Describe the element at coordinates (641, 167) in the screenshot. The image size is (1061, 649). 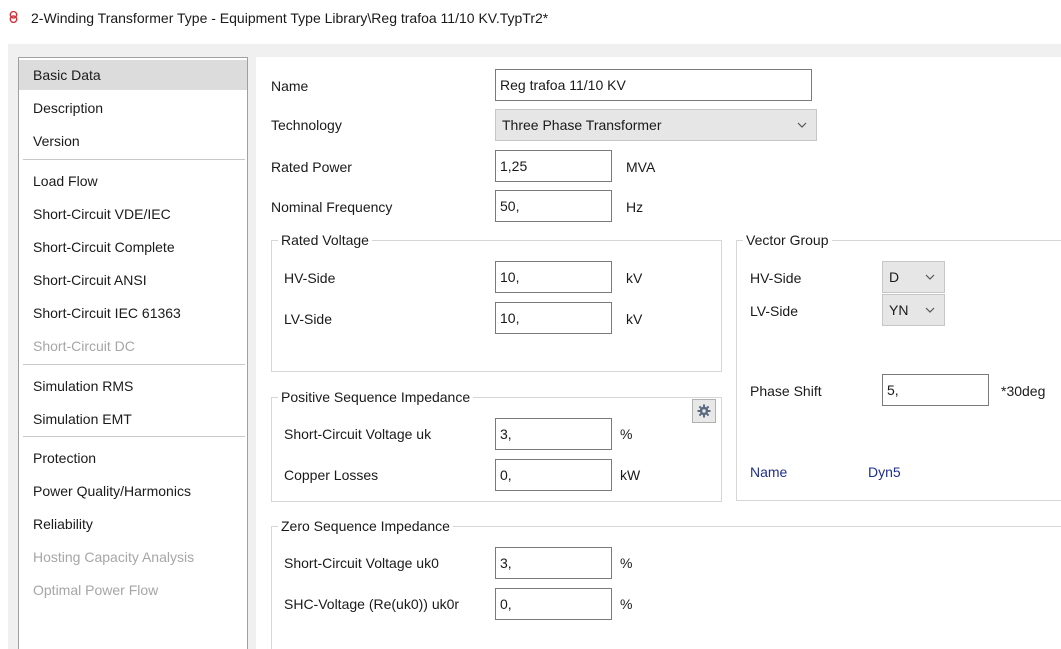
I see `rated-power-unit: MVA` at that location.